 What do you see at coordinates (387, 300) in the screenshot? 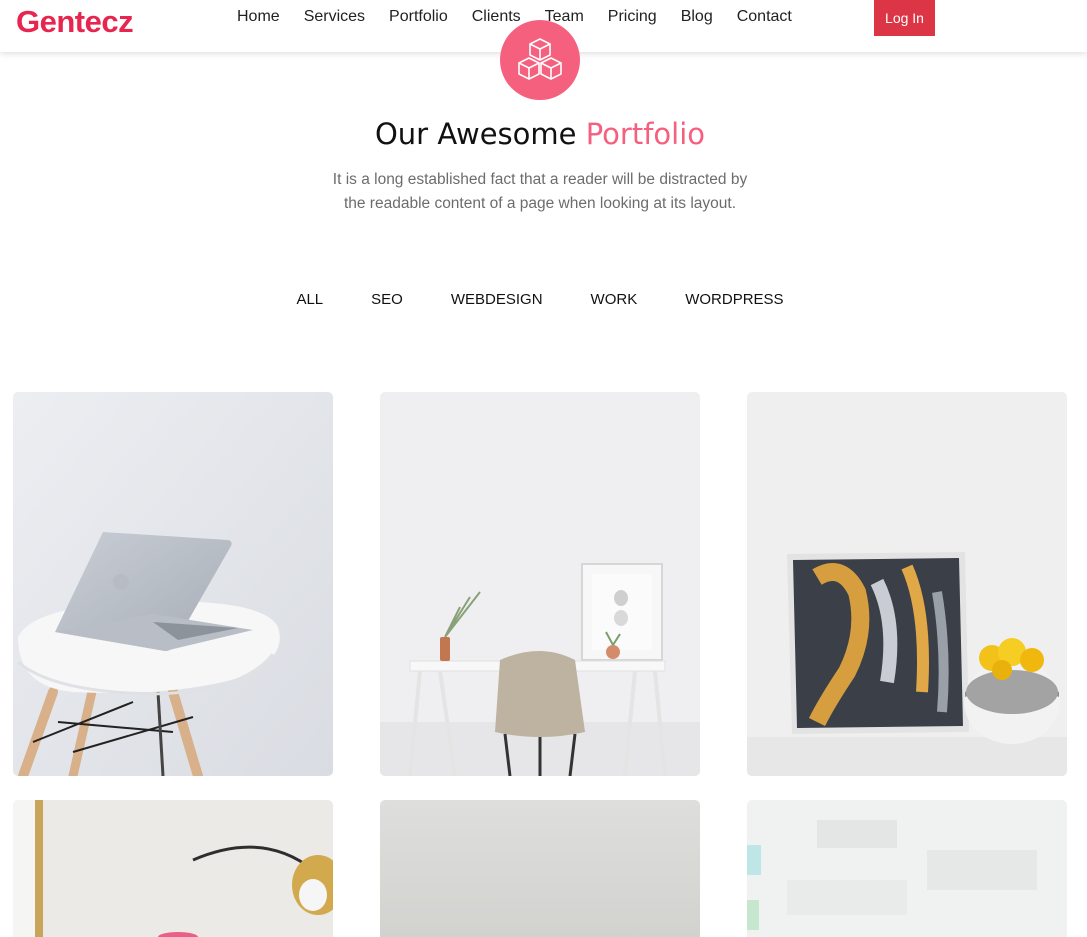
I see `filter-seo: SEO` at bounding box center [387, 300].